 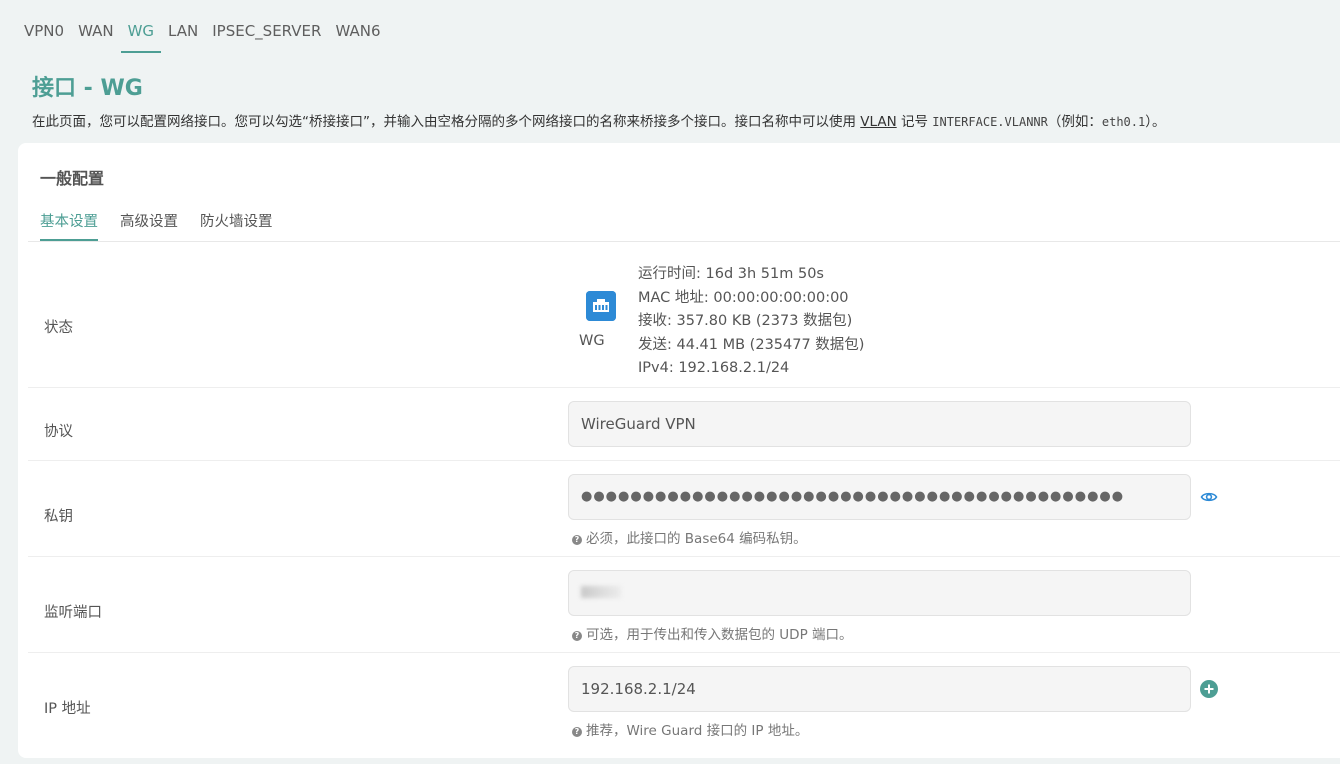 What do you see at coordinates (141, 35) in the screenshot?
I see `tab-wg: WG` at bounding box center [141, 35].